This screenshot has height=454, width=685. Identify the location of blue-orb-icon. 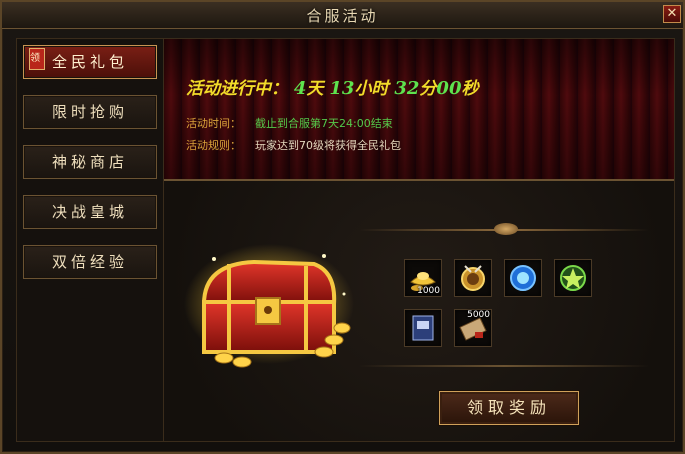
(523, 278).